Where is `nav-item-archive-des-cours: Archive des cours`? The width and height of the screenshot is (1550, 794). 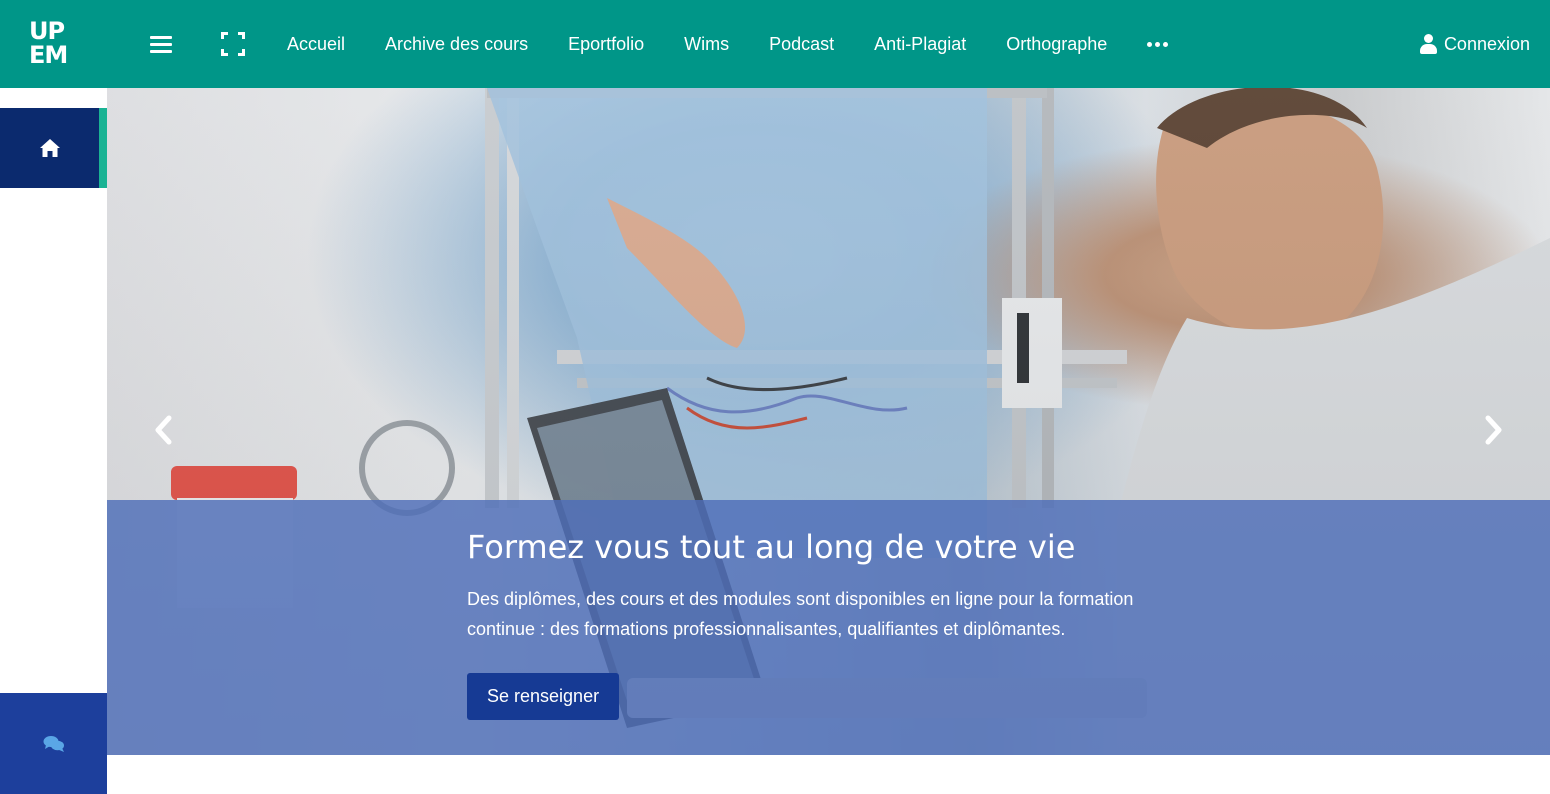 nav-item-archive-des-cours: Archive des cours is located at coordinates (456, 44).